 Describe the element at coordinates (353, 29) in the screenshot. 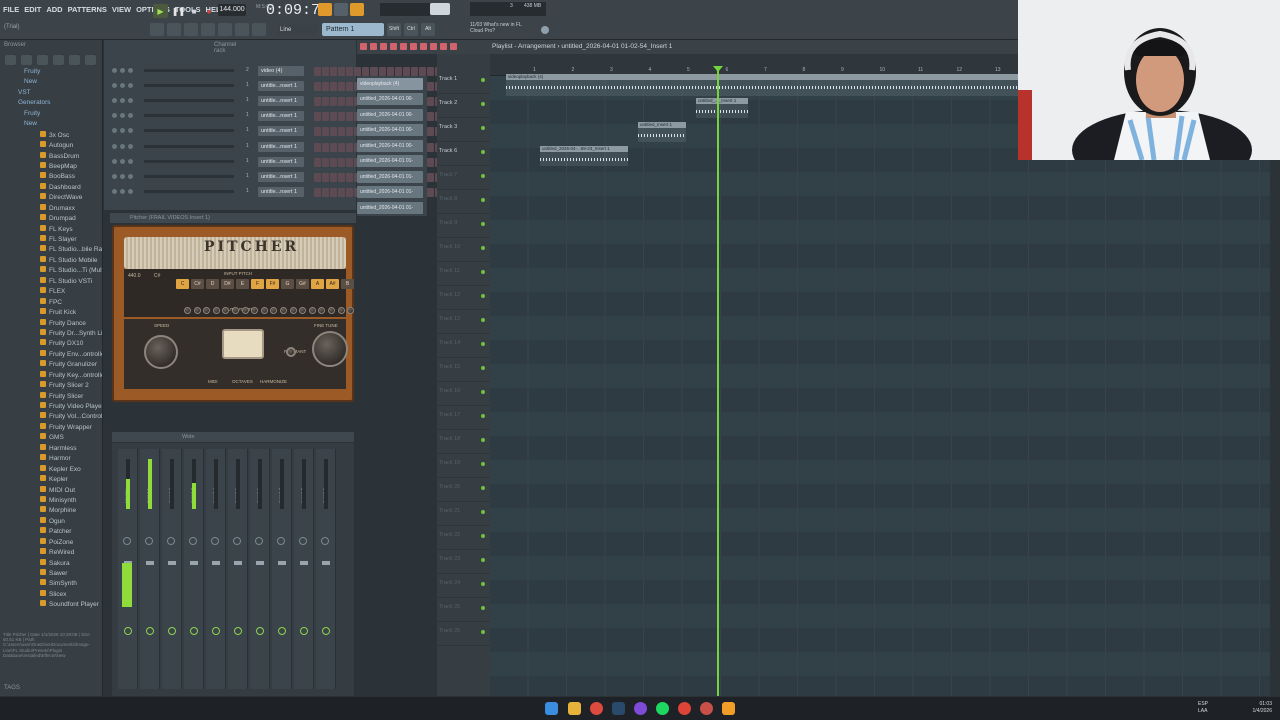

I see `pattern-selector: Pattern 1` at that location.